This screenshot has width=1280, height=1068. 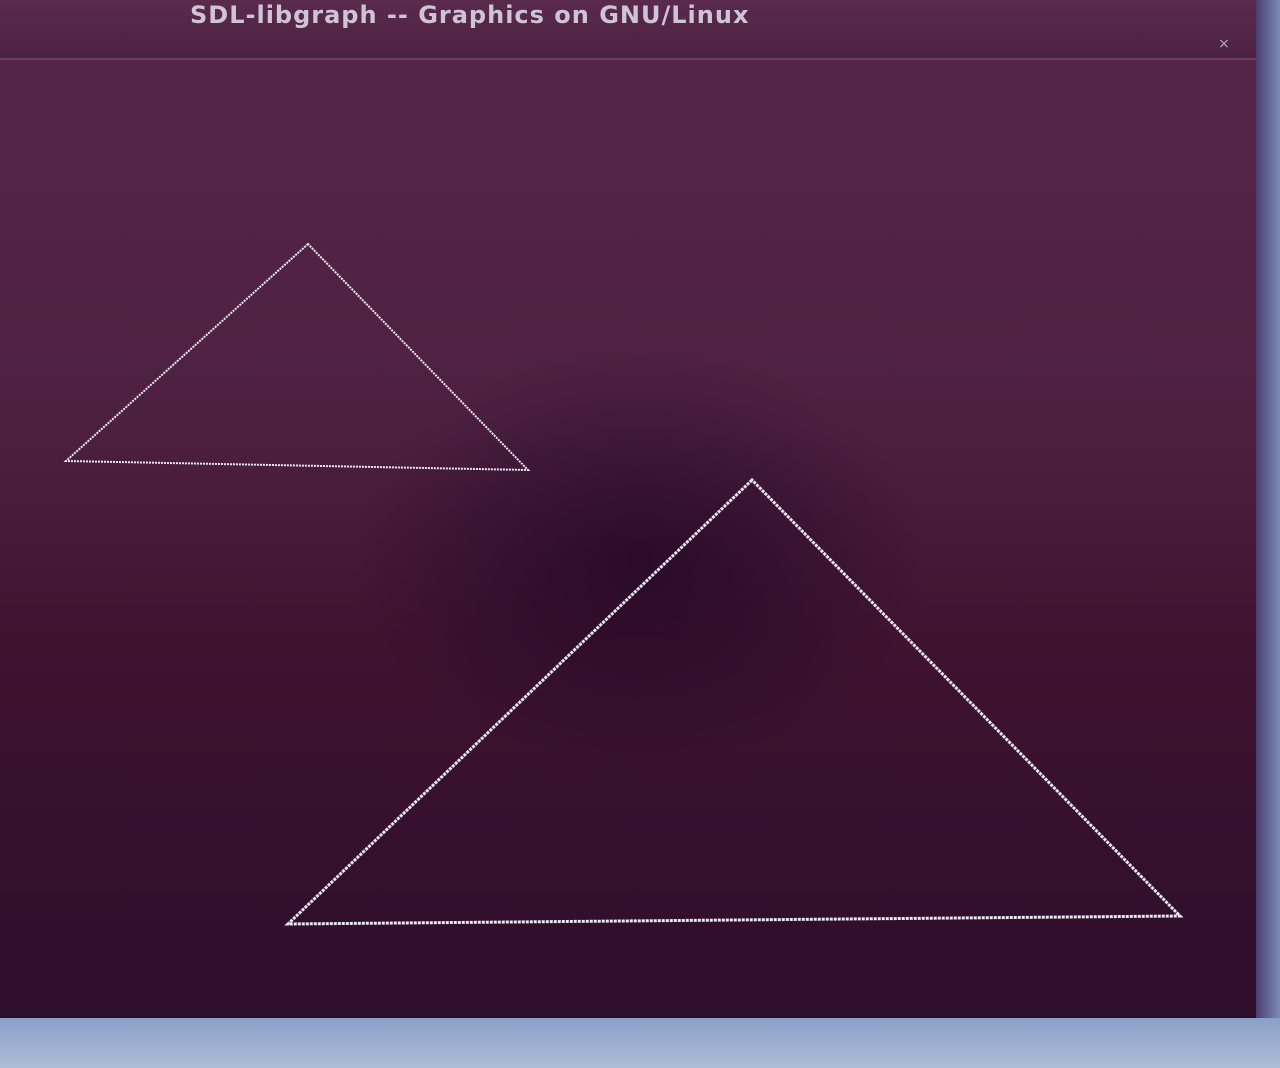 What do you see at coordinates (640, 1043) in the screenshot?
I see `desktop-edge-bottom` at bounding box center [640, 1043].